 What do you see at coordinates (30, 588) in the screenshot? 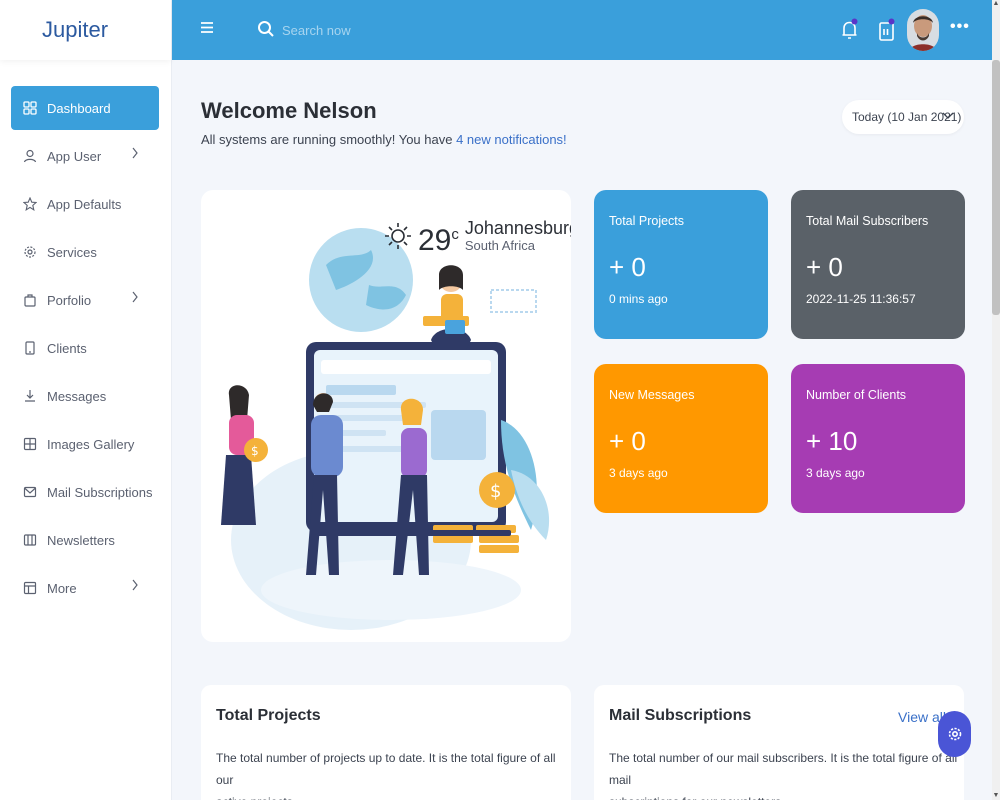
I see `layout-icon` at bounding box center [30, 588].